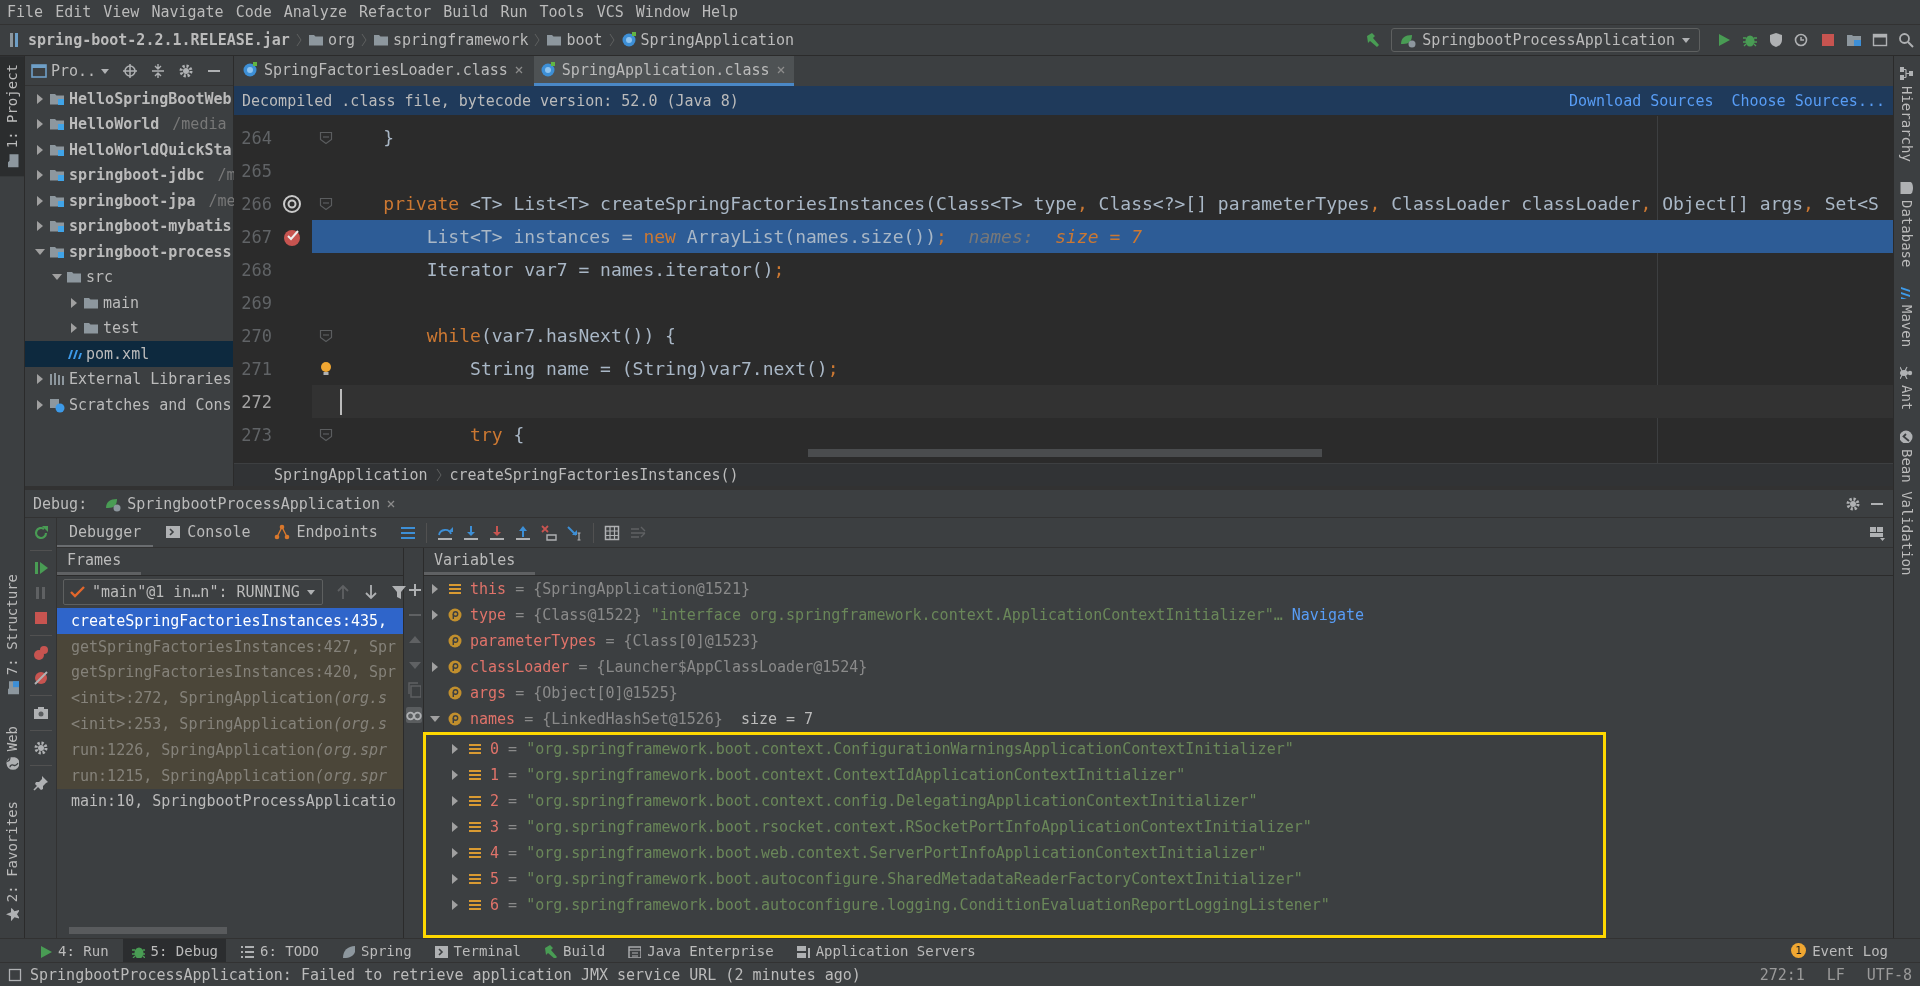  Describe the element at coordinates (149, 40) in the screenshot. I see `breadcrumb-item: spring-boot-2.2.1.RELEASE.jar` at that location.